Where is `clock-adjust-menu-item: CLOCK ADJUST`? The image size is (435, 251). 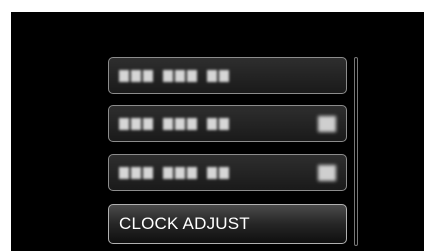
clock-adjust-menu-item: CLOCK ADJUST is located at coordinates (227, 224).